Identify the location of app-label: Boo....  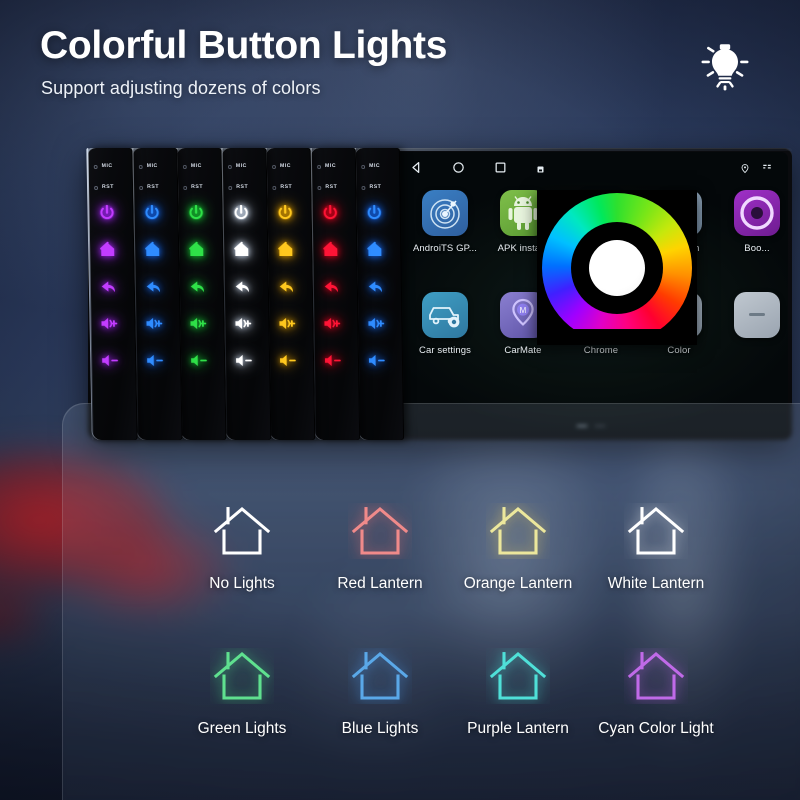
(757, 248).